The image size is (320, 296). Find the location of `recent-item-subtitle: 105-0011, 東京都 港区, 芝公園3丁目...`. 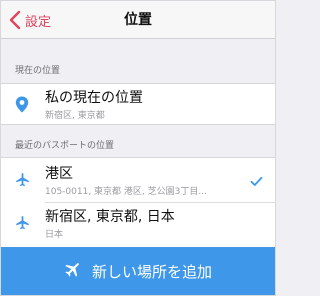

recent-item-subtitle: 105-0011, 東京都 港区, 芝公園3丁目... is located at coordinates (126, 192).